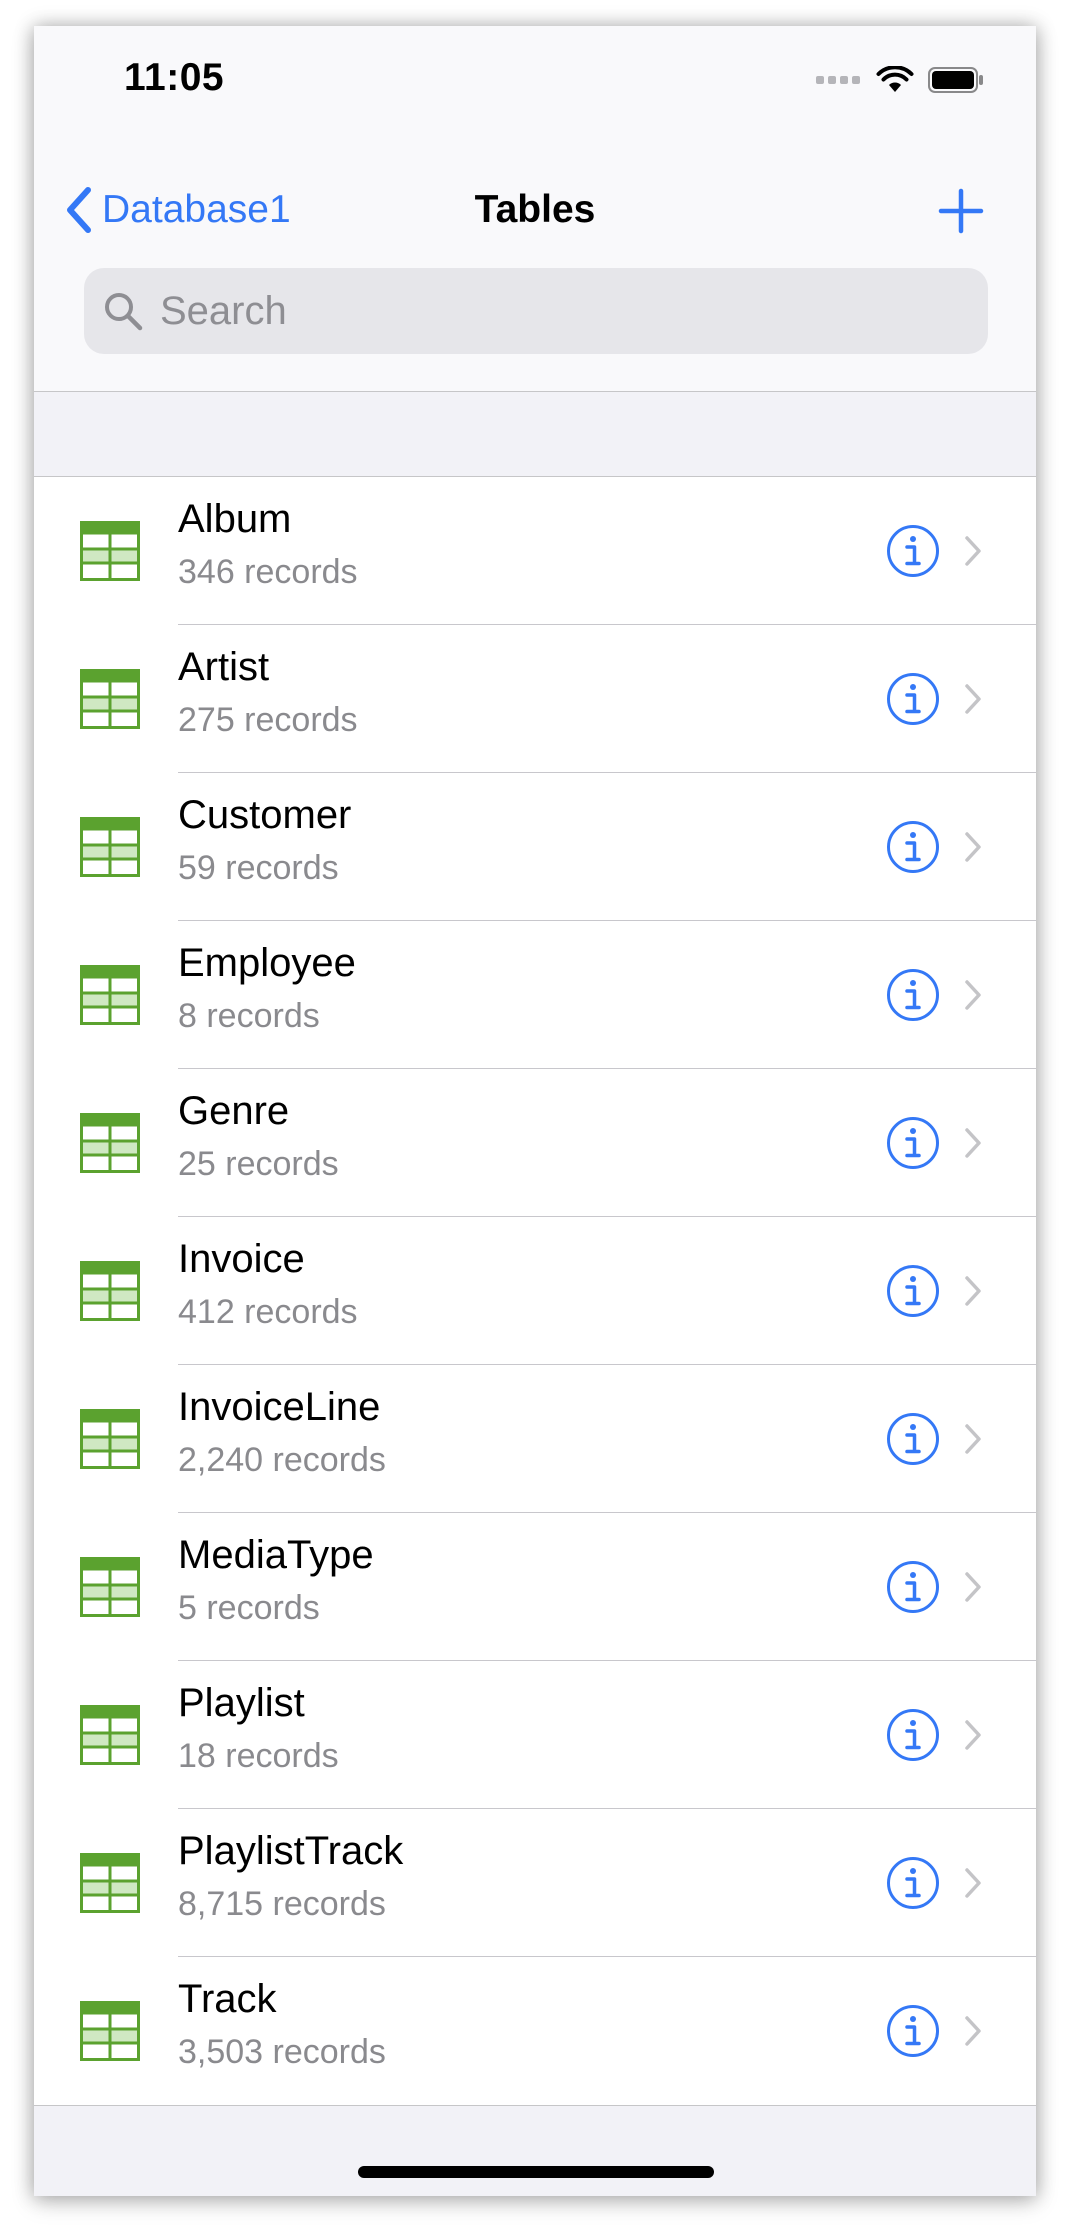  What do you see at coordinates (258, 1164) in the screenshot?
I see `record-count: 25 records` at bounding box center [258, 1164].